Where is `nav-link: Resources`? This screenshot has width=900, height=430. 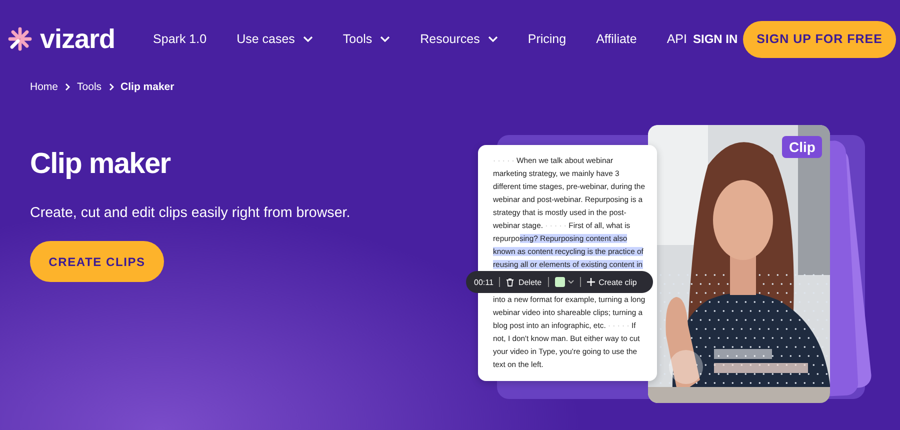 nav-link: Resources is located at coordinates (459, 39).